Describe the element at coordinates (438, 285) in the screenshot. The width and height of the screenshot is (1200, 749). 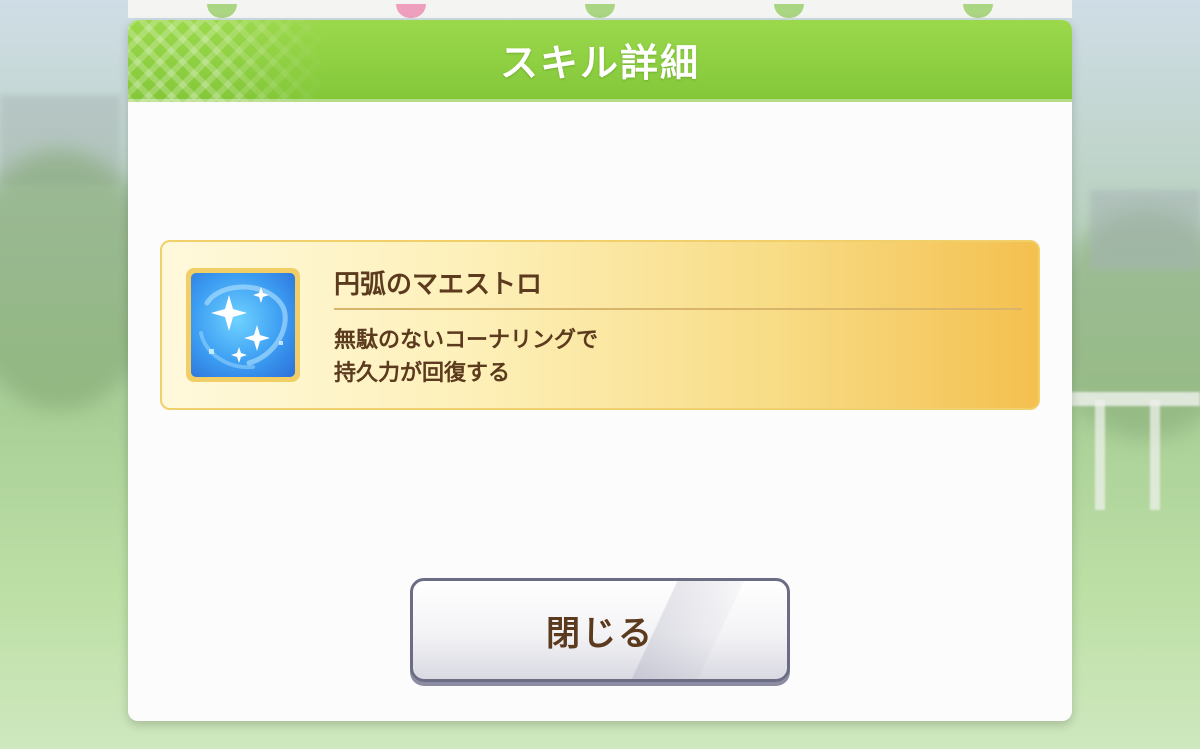
I see `skill-name: 円弧のマエストロ` at that location.